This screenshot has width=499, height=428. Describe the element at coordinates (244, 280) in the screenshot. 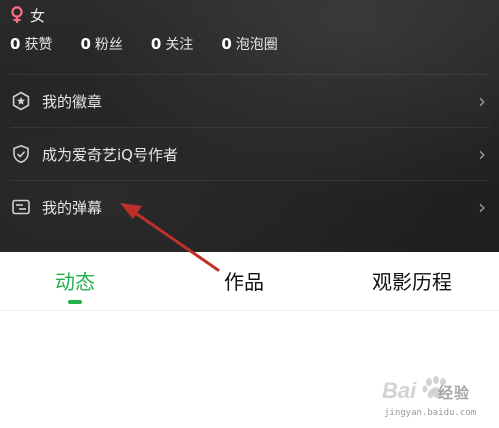

I see `tab-works: 作品` at that location.